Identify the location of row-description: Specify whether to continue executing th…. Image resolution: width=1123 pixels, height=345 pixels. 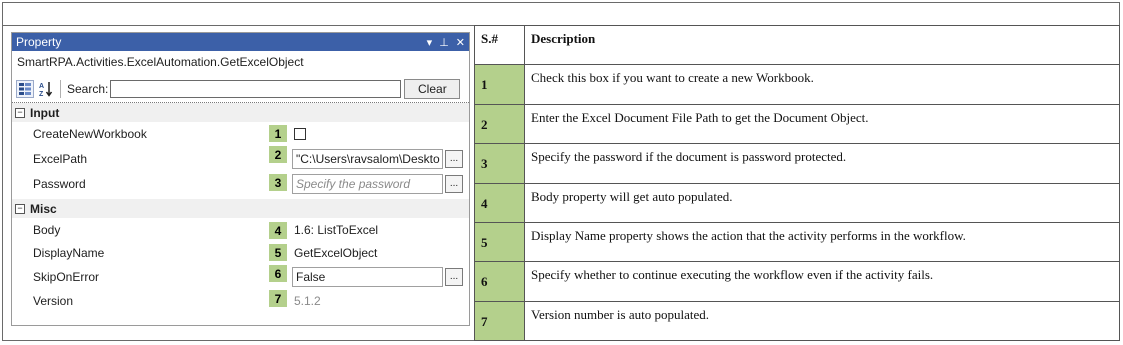
(822, 281).